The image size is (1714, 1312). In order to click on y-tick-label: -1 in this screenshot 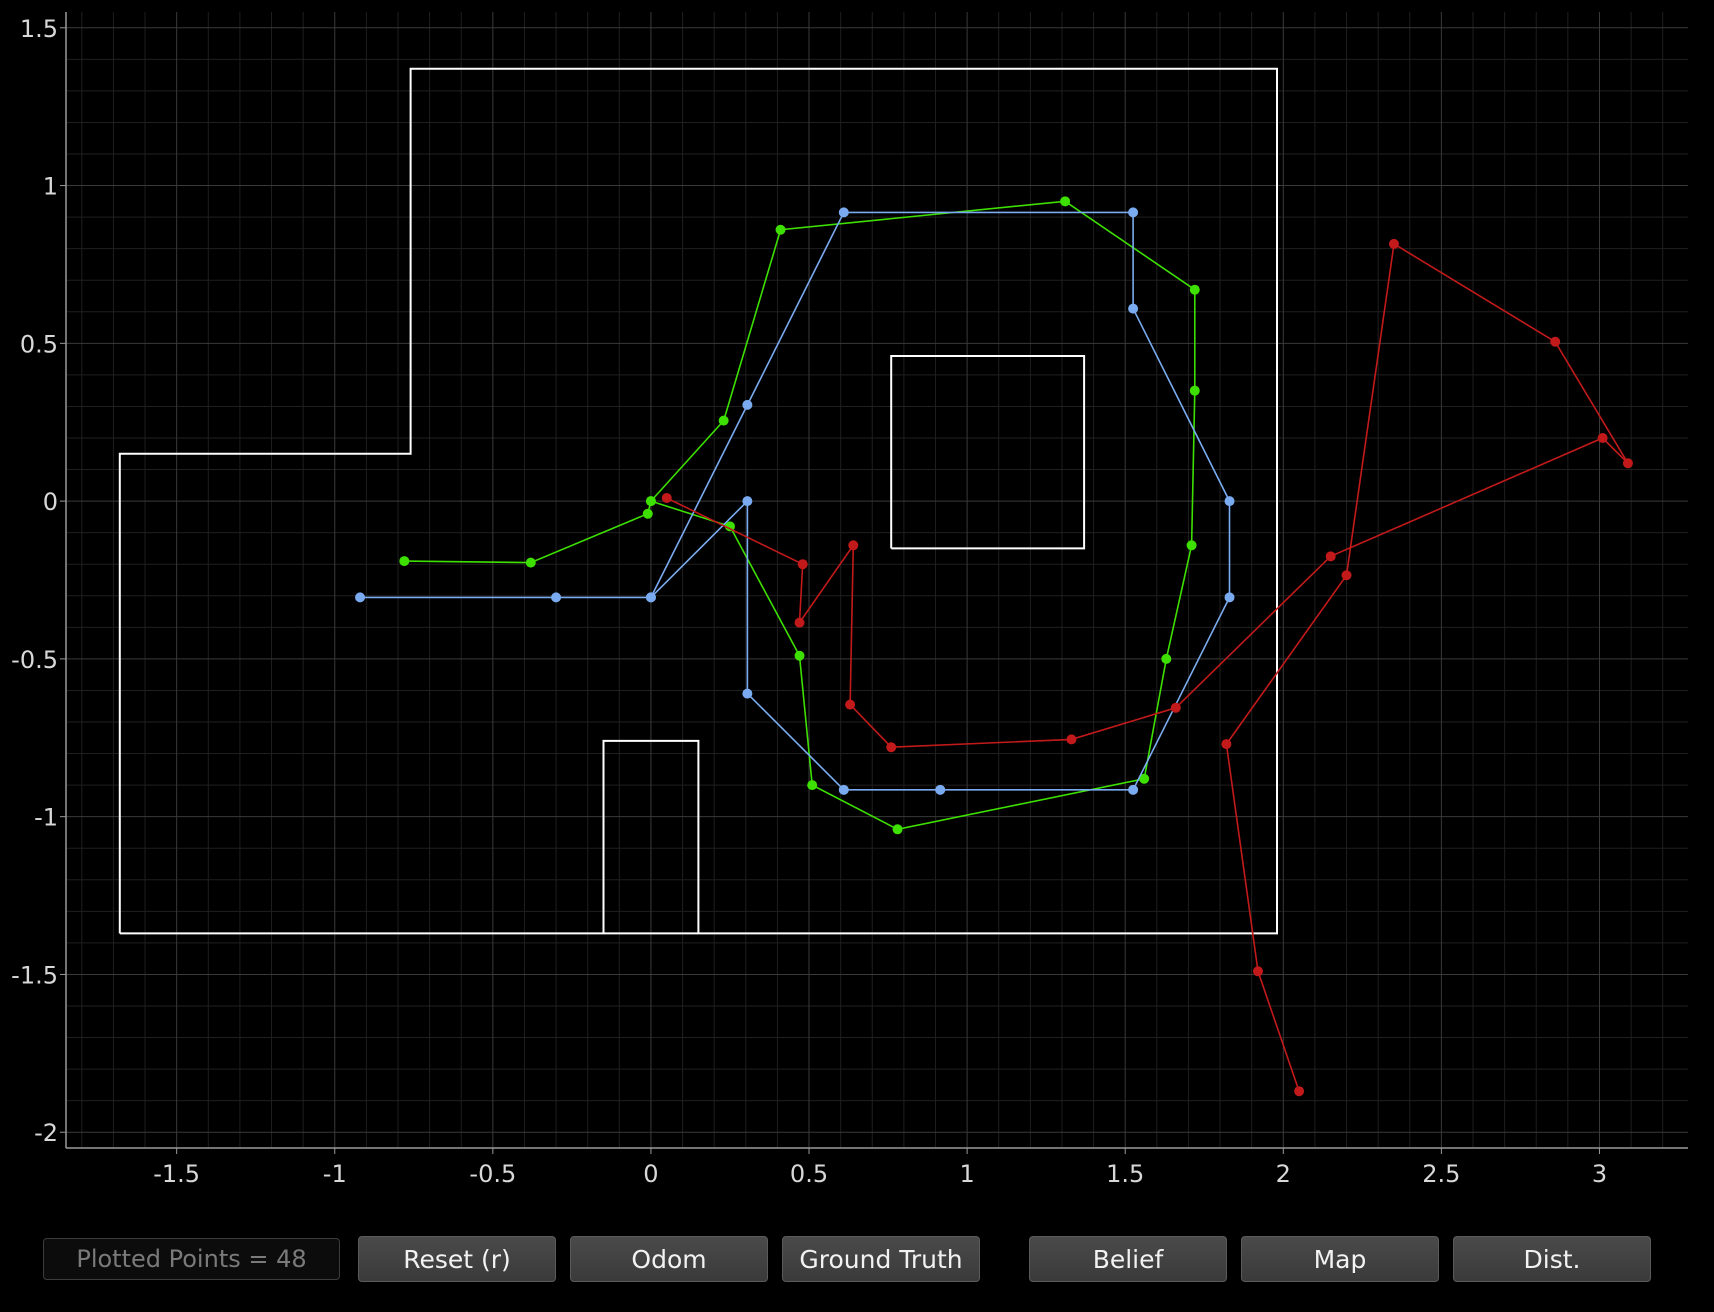, I will do `click(46, 818)`.